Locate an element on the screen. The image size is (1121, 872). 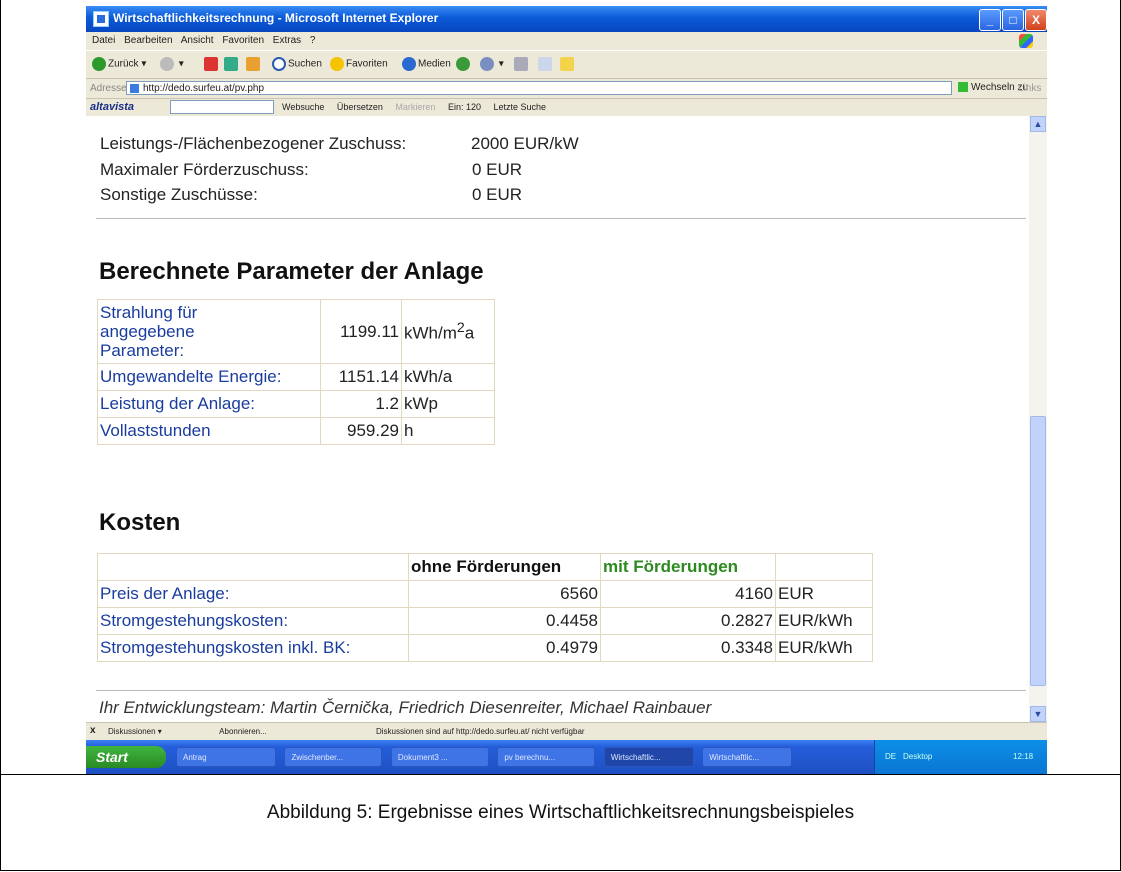
media-button: Medien is located at coordinates (426, 64).